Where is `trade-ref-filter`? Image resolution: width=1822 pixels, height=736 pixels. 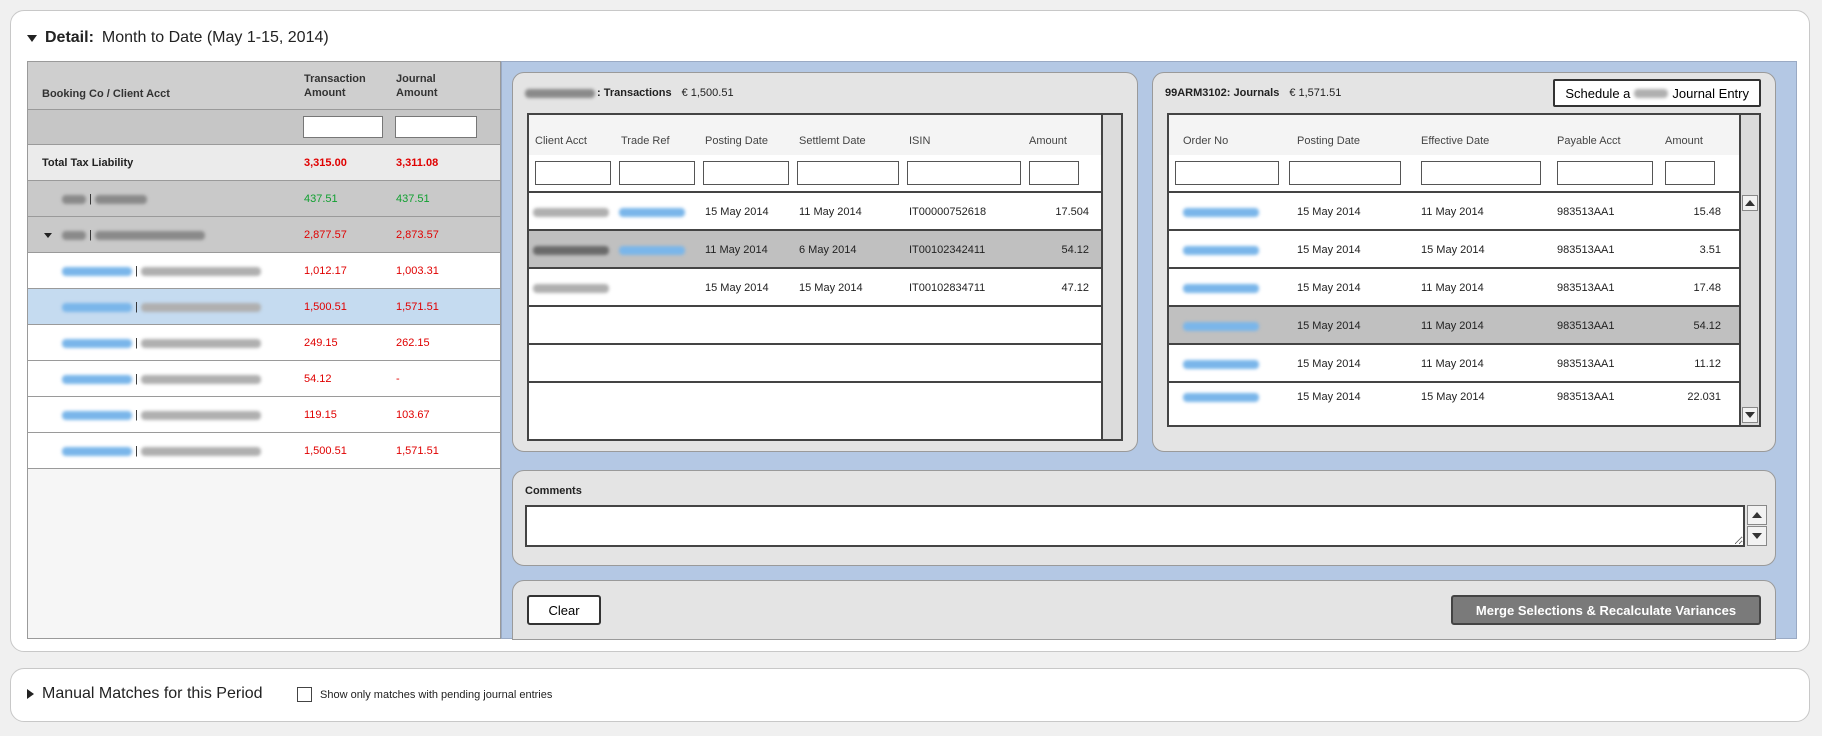
trade-ref-filter is located at coordinates (657, 173).